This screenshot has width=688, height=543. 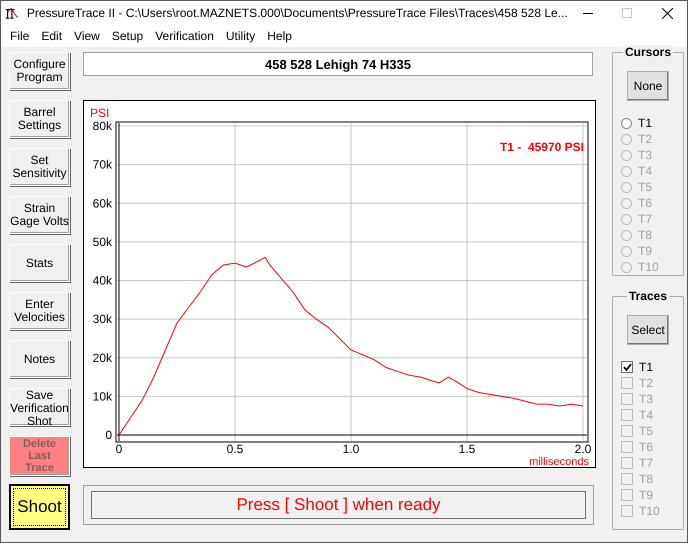 I want to click on side-button: Configure Program, so click(x=39, y=71).